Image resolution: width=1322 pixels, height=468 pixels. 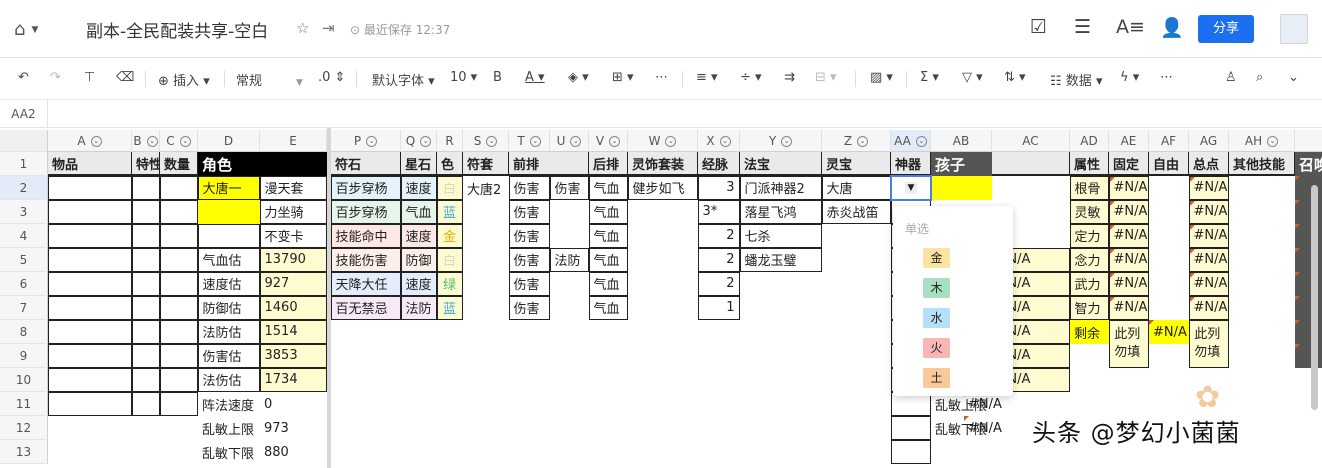 I want to click on data-cell: 不变卡, so click(x=293, y=235).